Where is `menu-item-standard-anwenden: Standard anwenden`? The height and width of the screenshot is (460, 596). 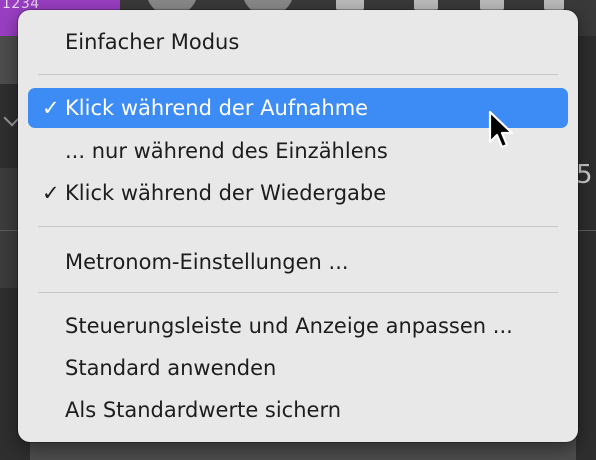 menu-item-standard-anwenden: Standard anwenden is located at coordinates (298, 368).